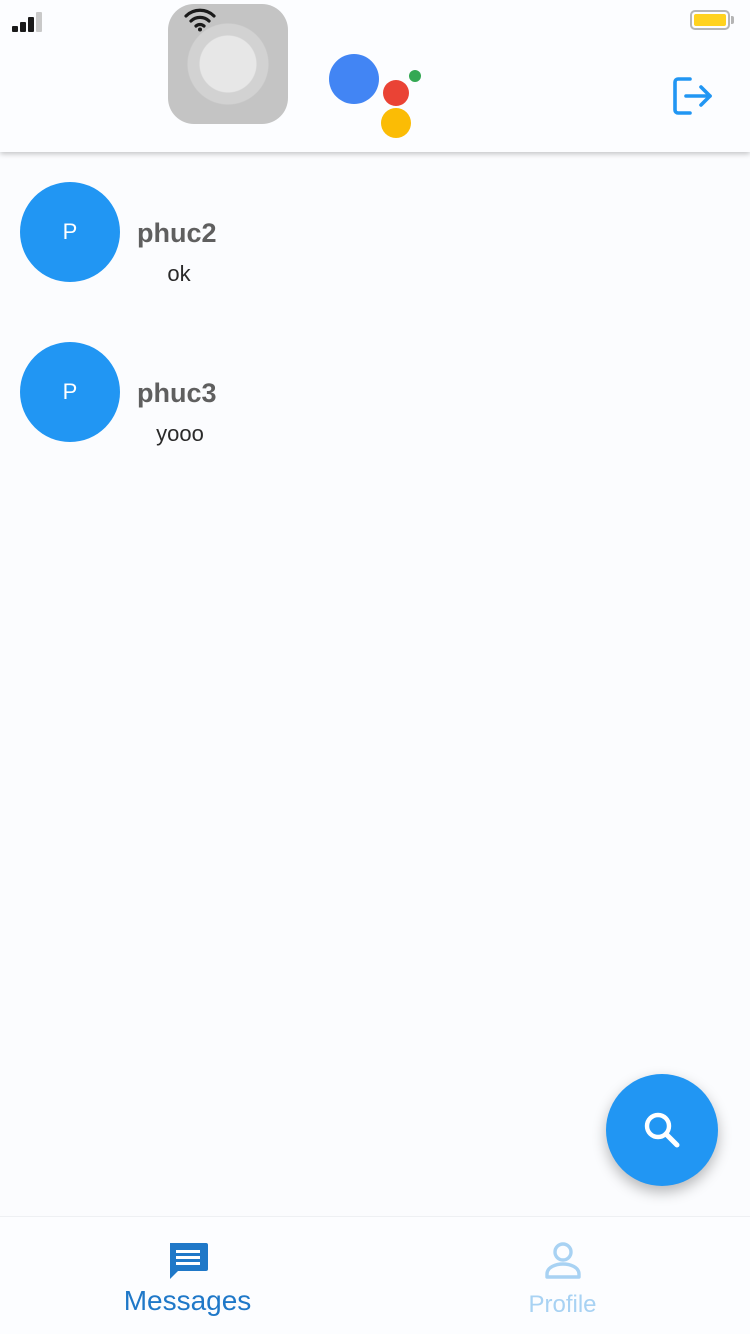 The image size is (750, 1334). I want to click on nav-item-messages: Messages, so click(187, 1275).